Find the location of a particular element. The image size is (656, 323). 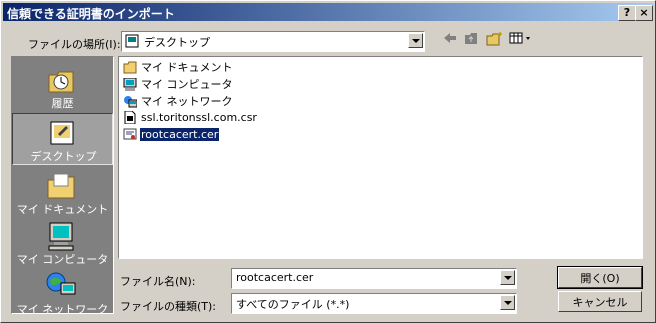

list-item: ssl.toritonssl.com.csr is located at coordinates (190, 117).